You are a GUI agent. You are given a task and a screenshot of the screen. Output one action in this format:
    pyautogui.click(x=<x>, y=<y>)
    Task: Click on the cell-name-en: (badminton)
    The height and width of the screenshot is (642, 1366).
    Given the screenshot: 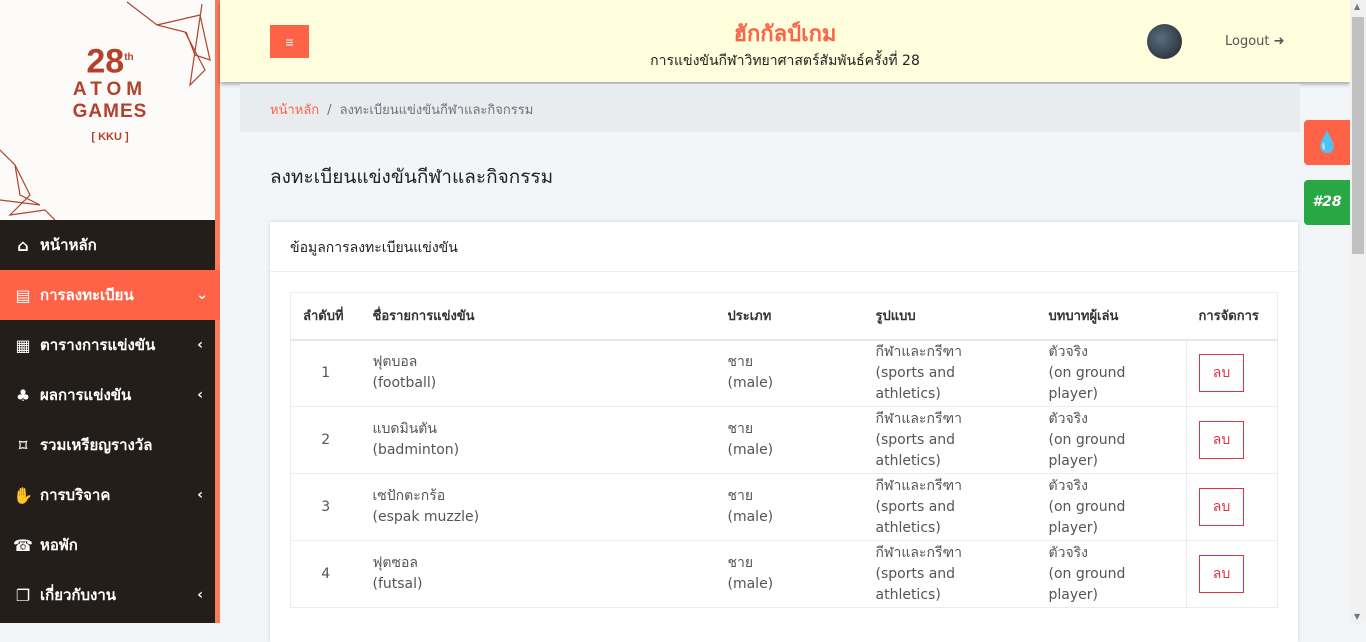 What is the action you would take?
    pyautogui.click(x=416, y=450)
    